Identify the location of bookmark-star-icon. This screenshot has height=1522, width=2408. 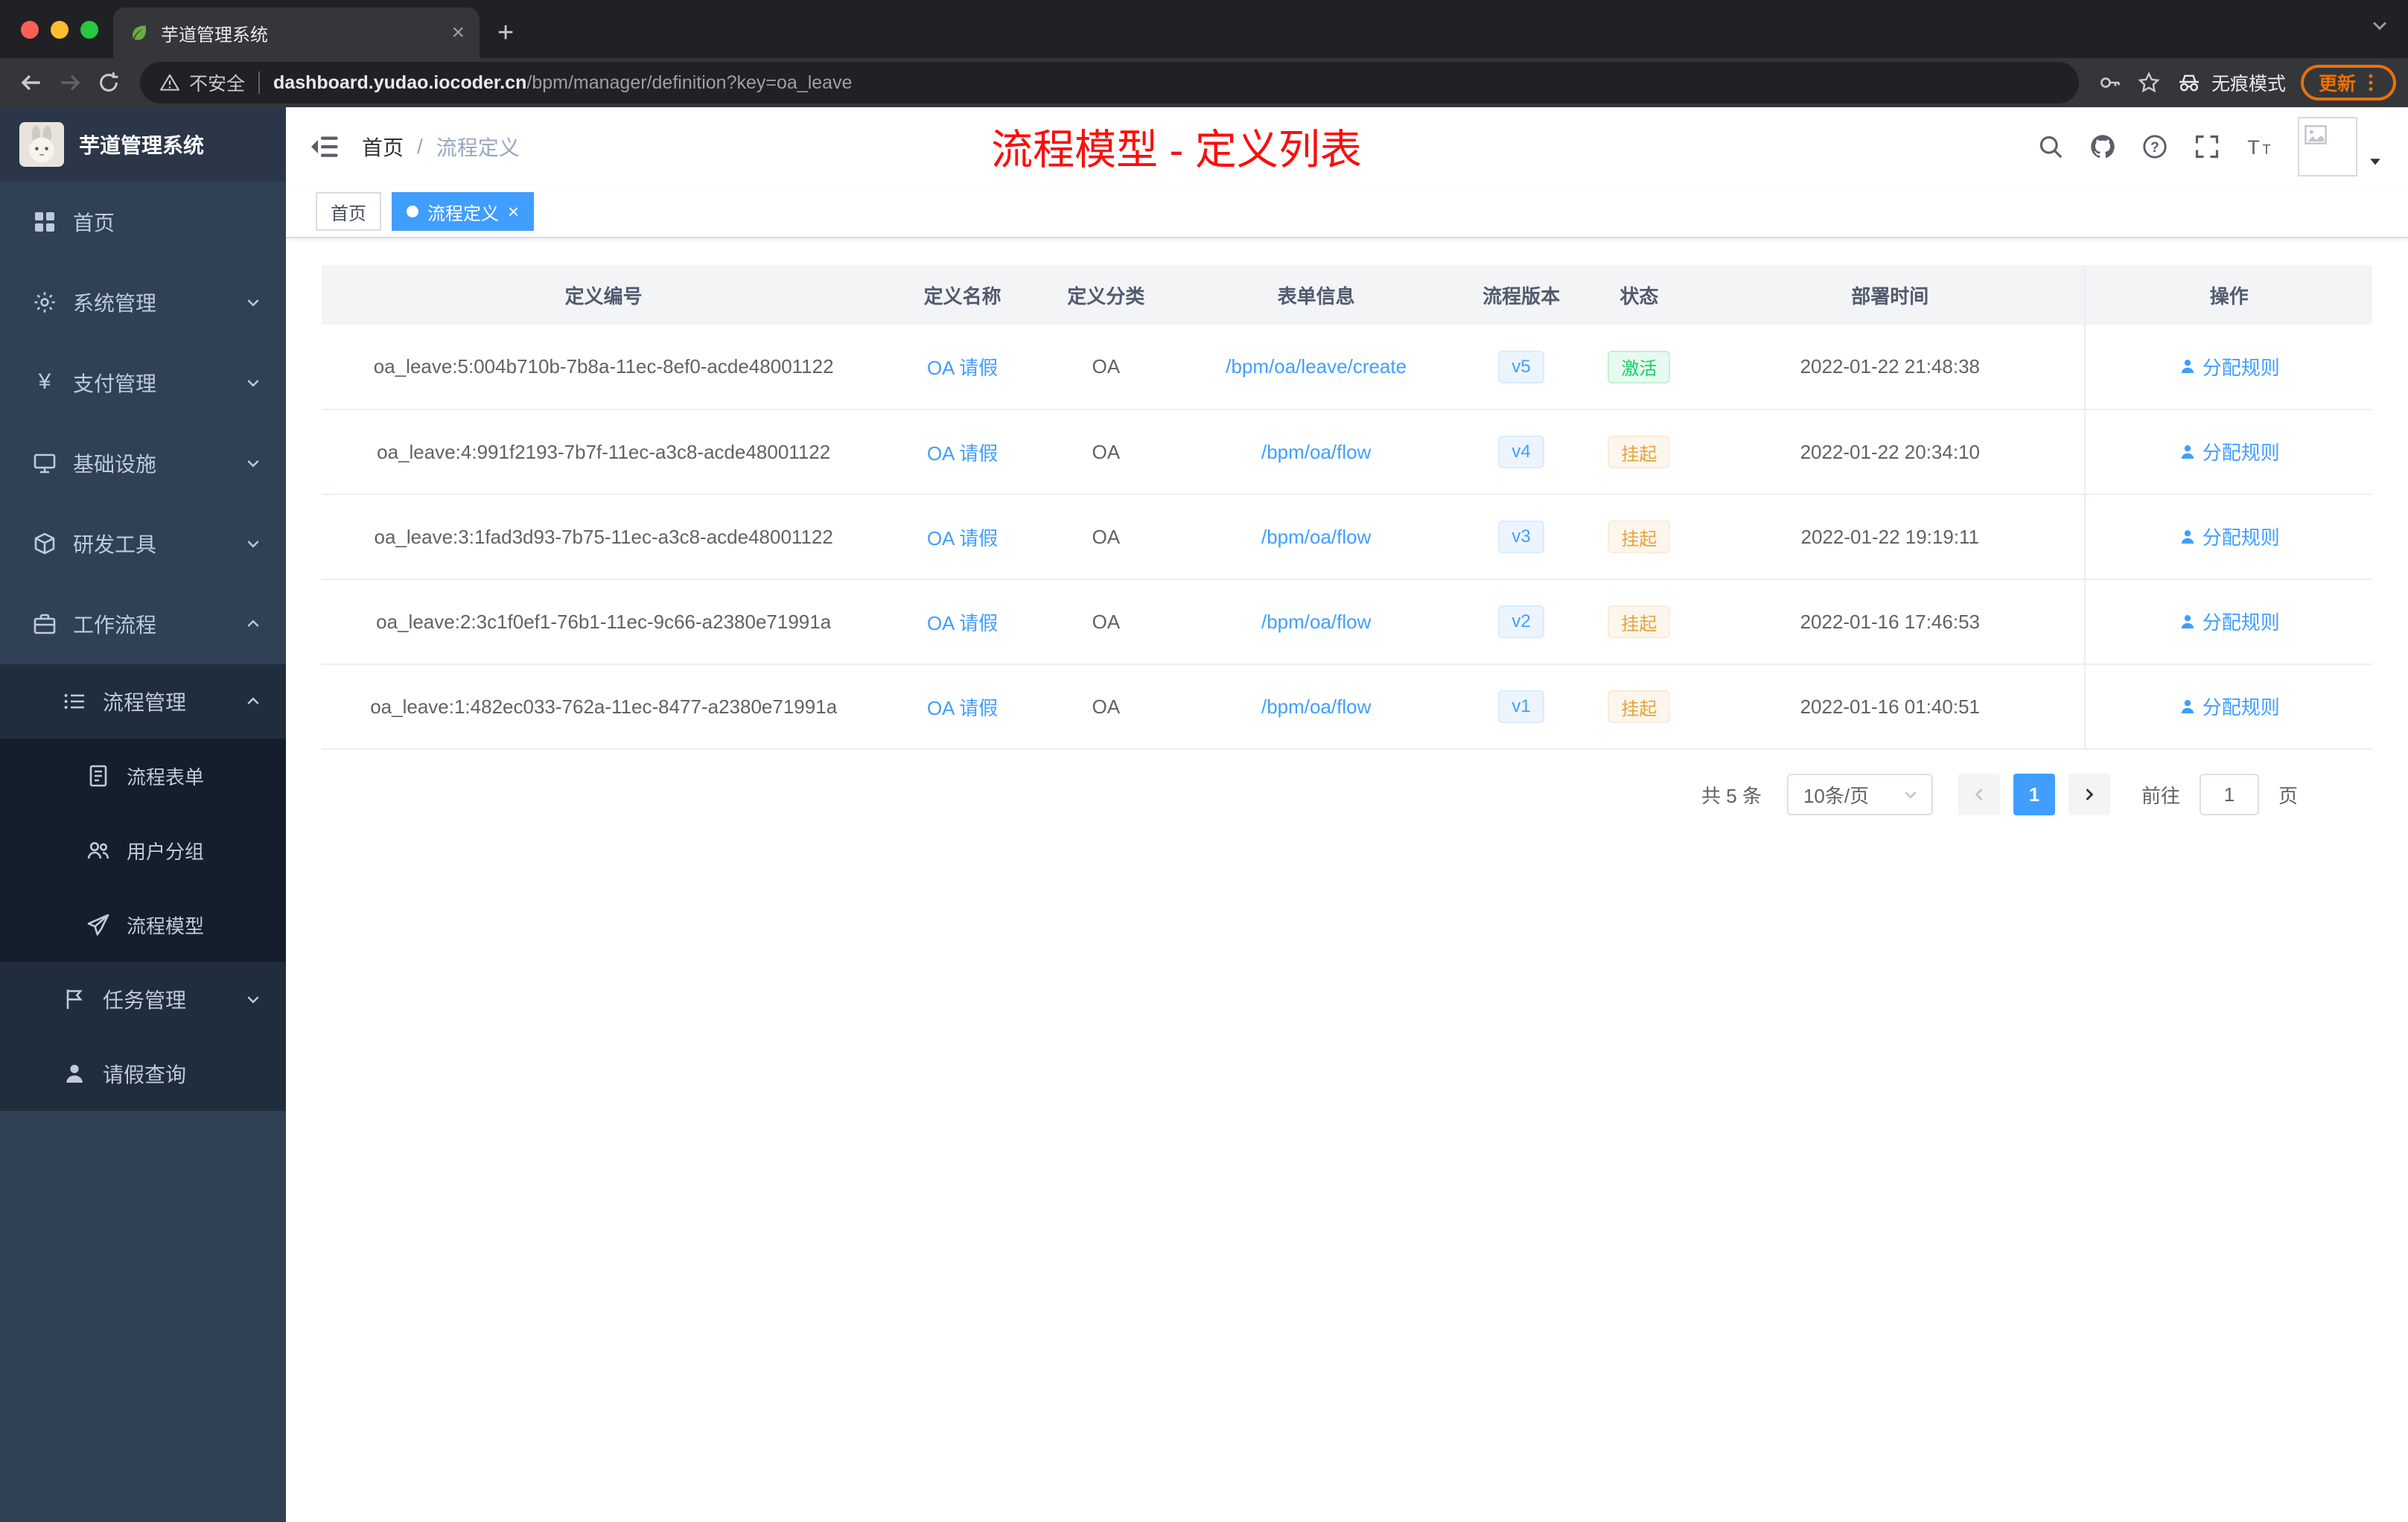
(2149, 82).